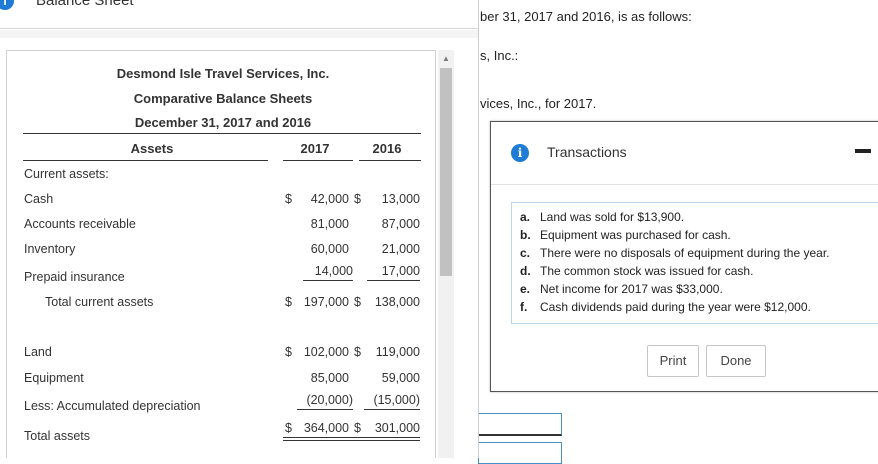 This screenshot has height=464, width=878. I want to click on total-current-2016: 138,000, so click(397, 302).